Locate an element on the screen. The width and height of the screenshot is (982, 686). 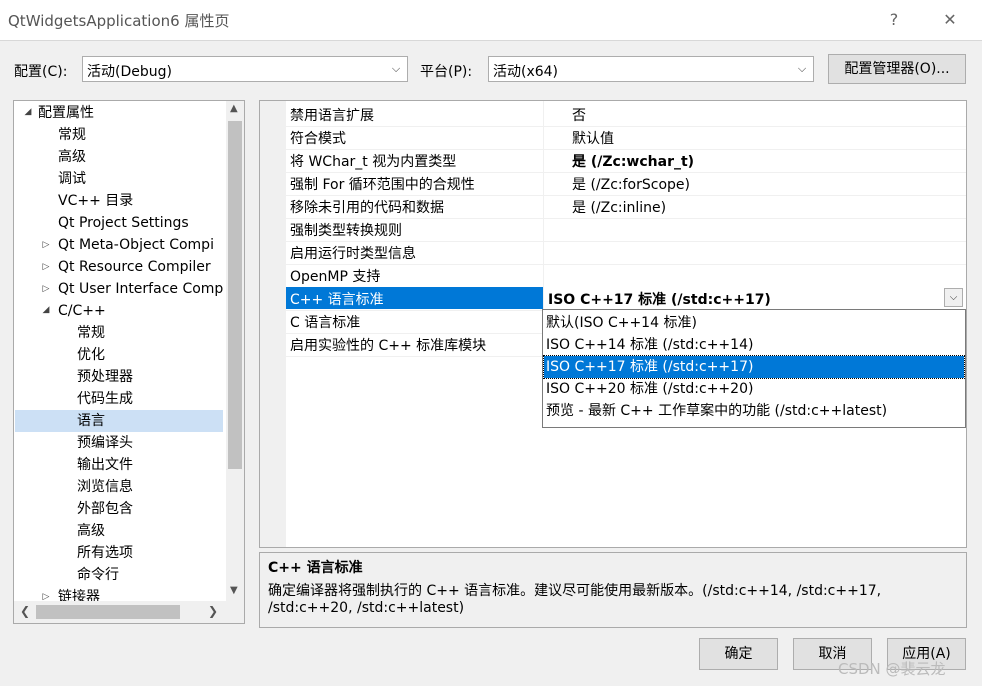
tree-item-linker: 链接器 is located at coordinates (79, 593).